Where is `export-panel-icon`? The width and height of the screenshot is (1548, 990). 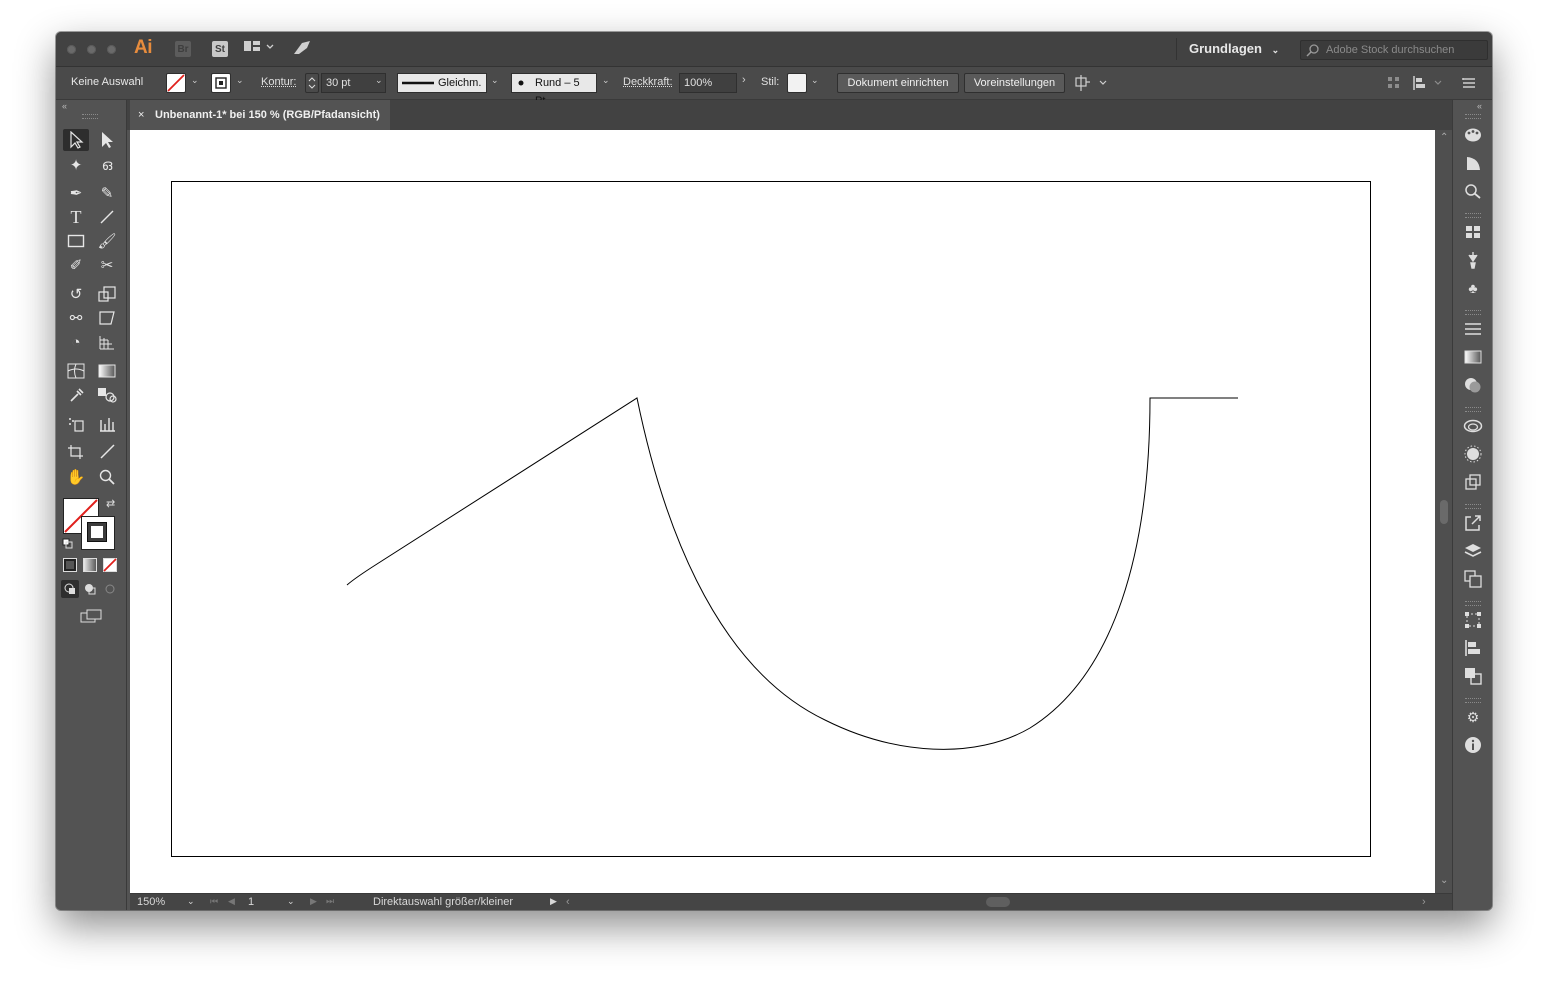
export-panel-icon is located at coordinates (1473, 523).